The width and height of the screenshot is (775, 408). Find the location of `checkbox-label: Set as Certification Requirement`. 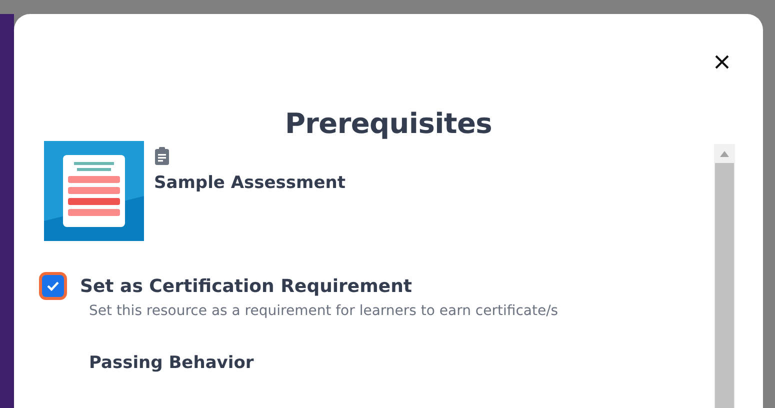

checkbox-label: Set as Certification Requirement is located at coordinates (246, 286).